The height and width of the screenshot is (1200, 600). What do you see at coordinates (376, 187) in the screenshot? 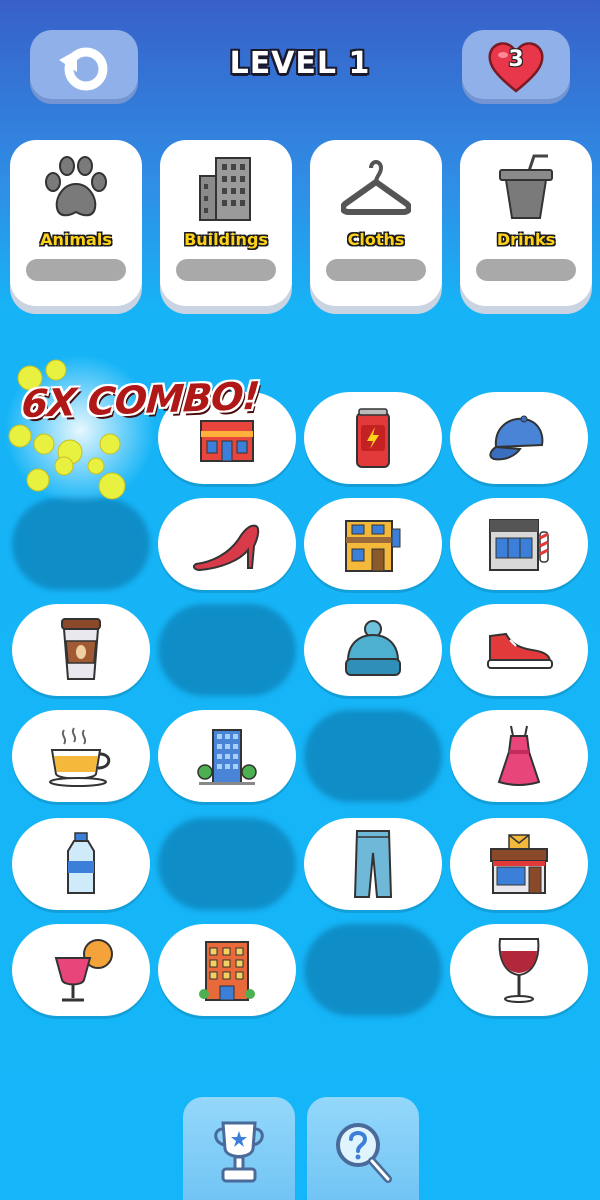
I see `hanger-icon` at bounding box center [376, 187].